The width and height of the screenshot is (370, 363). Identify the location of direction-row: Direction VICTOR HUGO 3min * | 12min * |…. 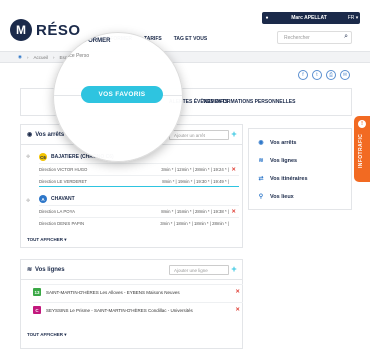
(139, 169).